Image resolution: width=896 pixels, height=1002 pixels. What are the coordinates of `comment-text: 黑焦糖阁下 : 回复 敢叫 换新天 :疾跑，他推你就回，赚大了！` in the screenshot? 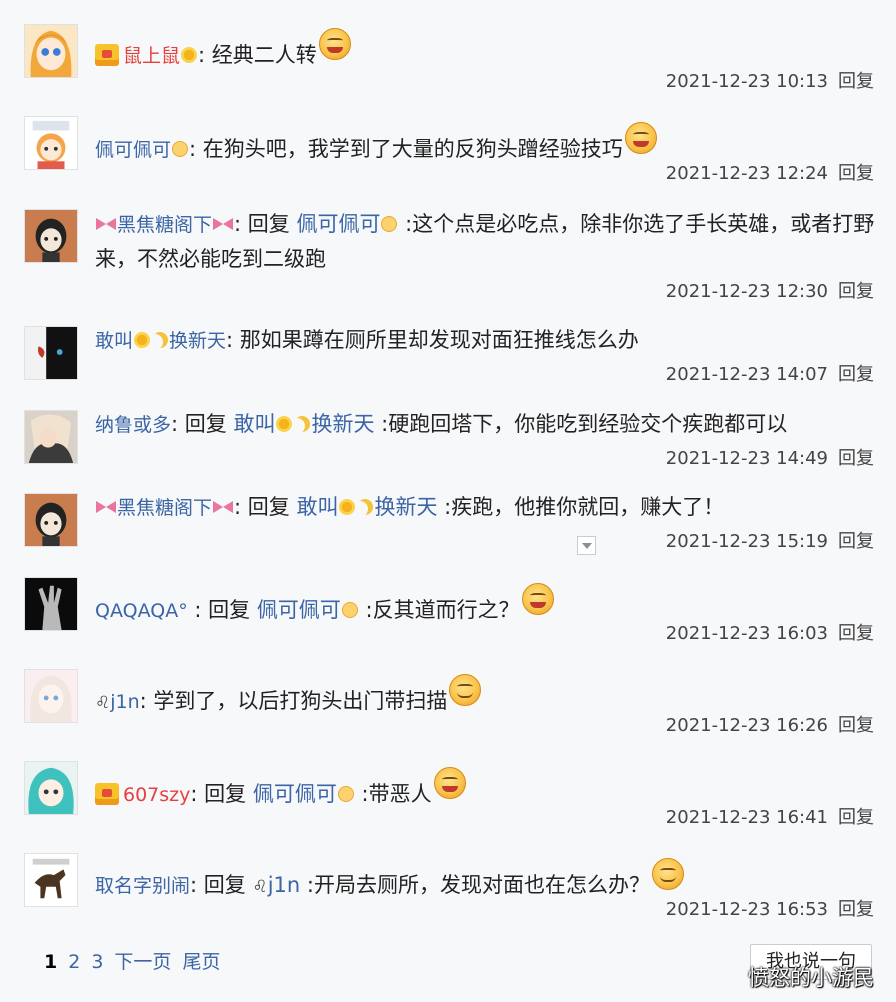 It's located at (490, 507).